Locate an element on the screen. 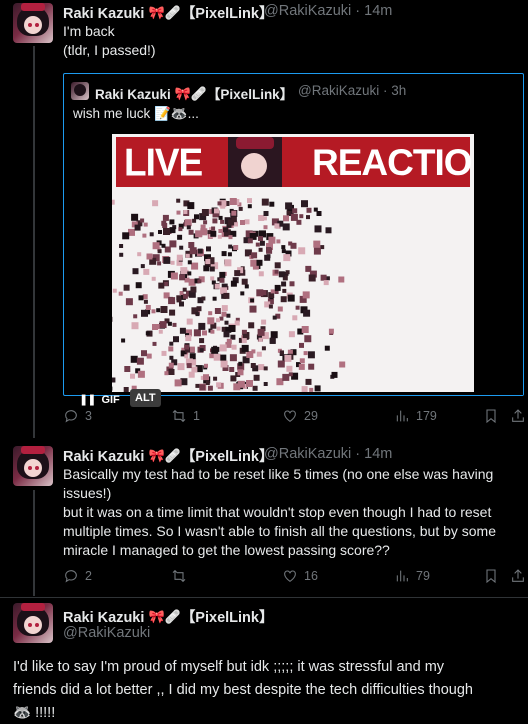 Image resolution: width=528 pixels, height=724 pixels. banner-character is located at coordinates (255, 162).